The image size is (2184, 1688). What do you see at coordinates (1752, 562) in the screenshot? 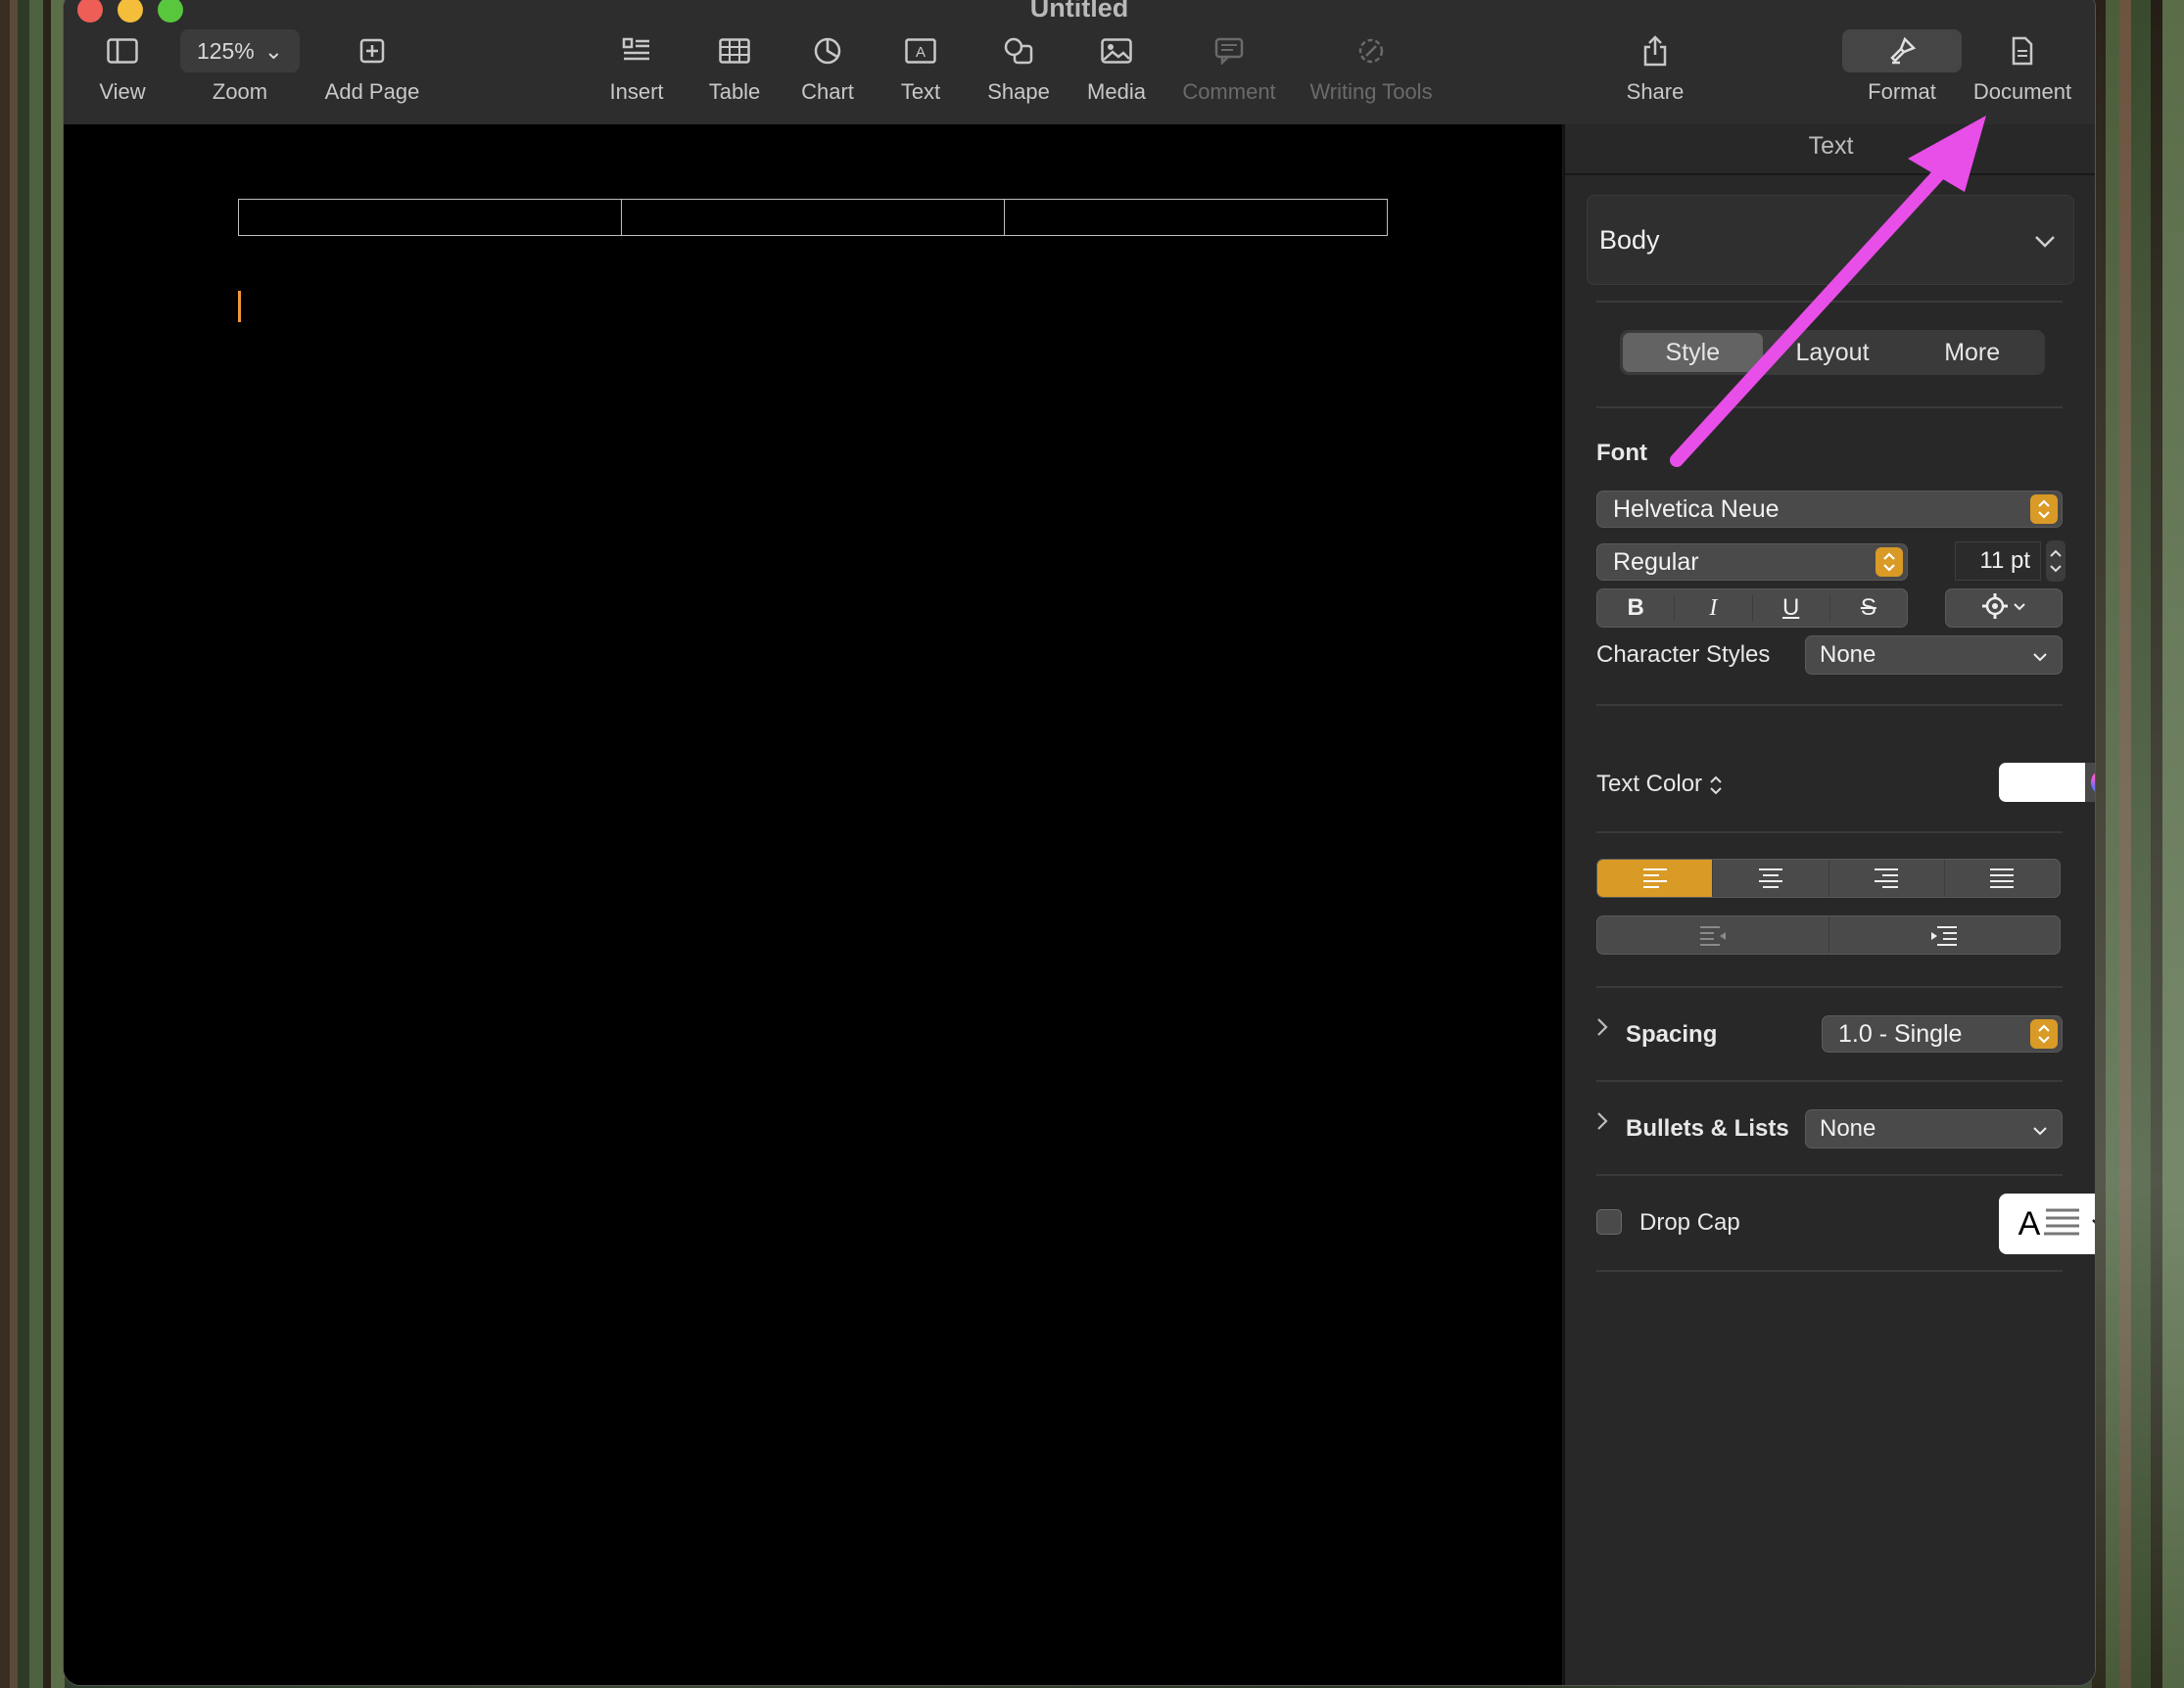
I see `font-weight-select: Regular` at bounding box center [1752, 562].